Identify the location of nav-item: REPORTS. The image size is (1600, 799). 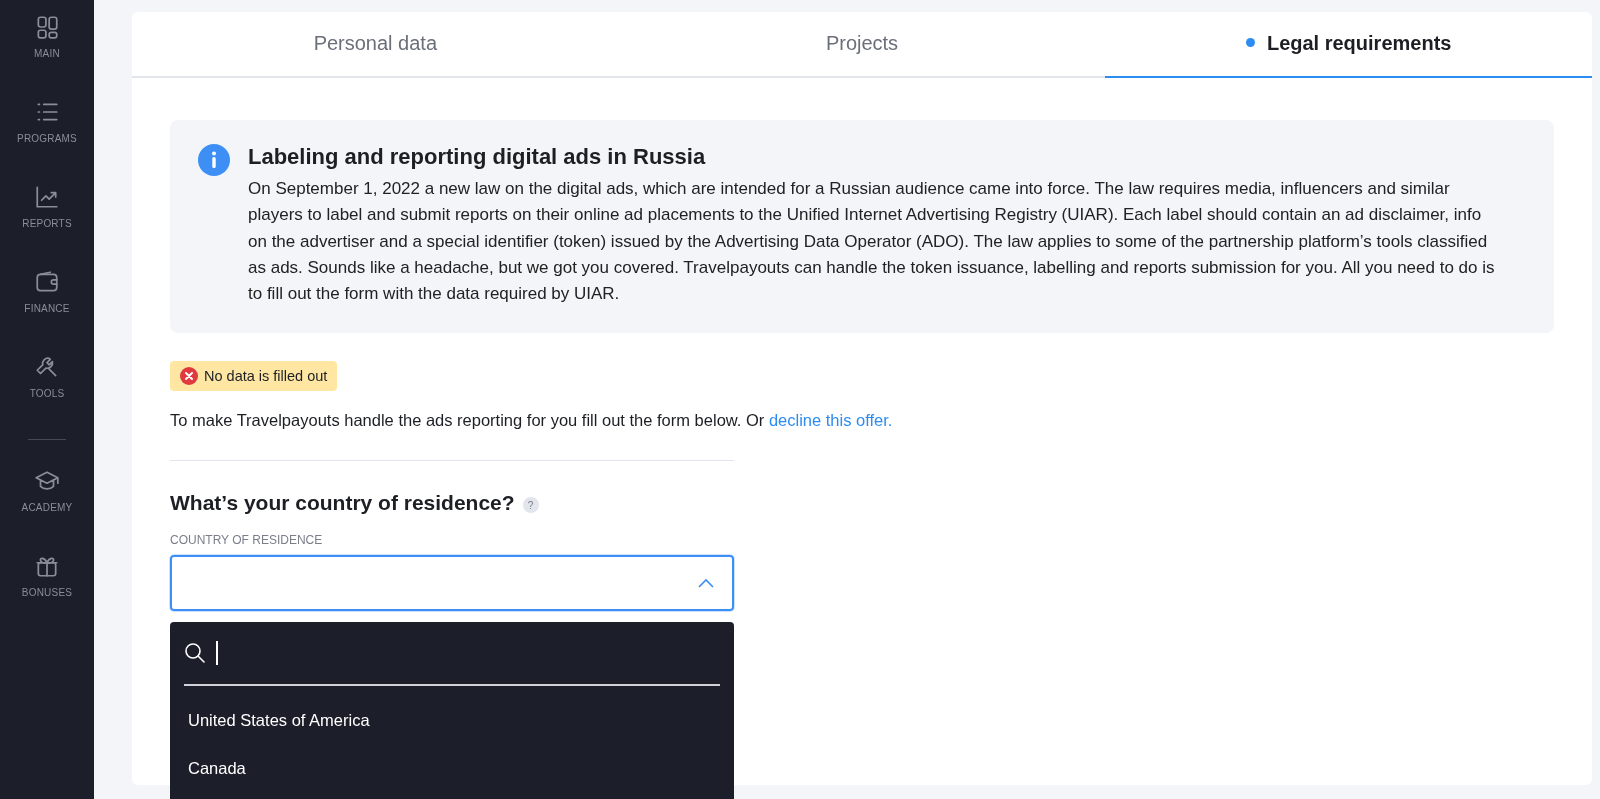
(47, 226).